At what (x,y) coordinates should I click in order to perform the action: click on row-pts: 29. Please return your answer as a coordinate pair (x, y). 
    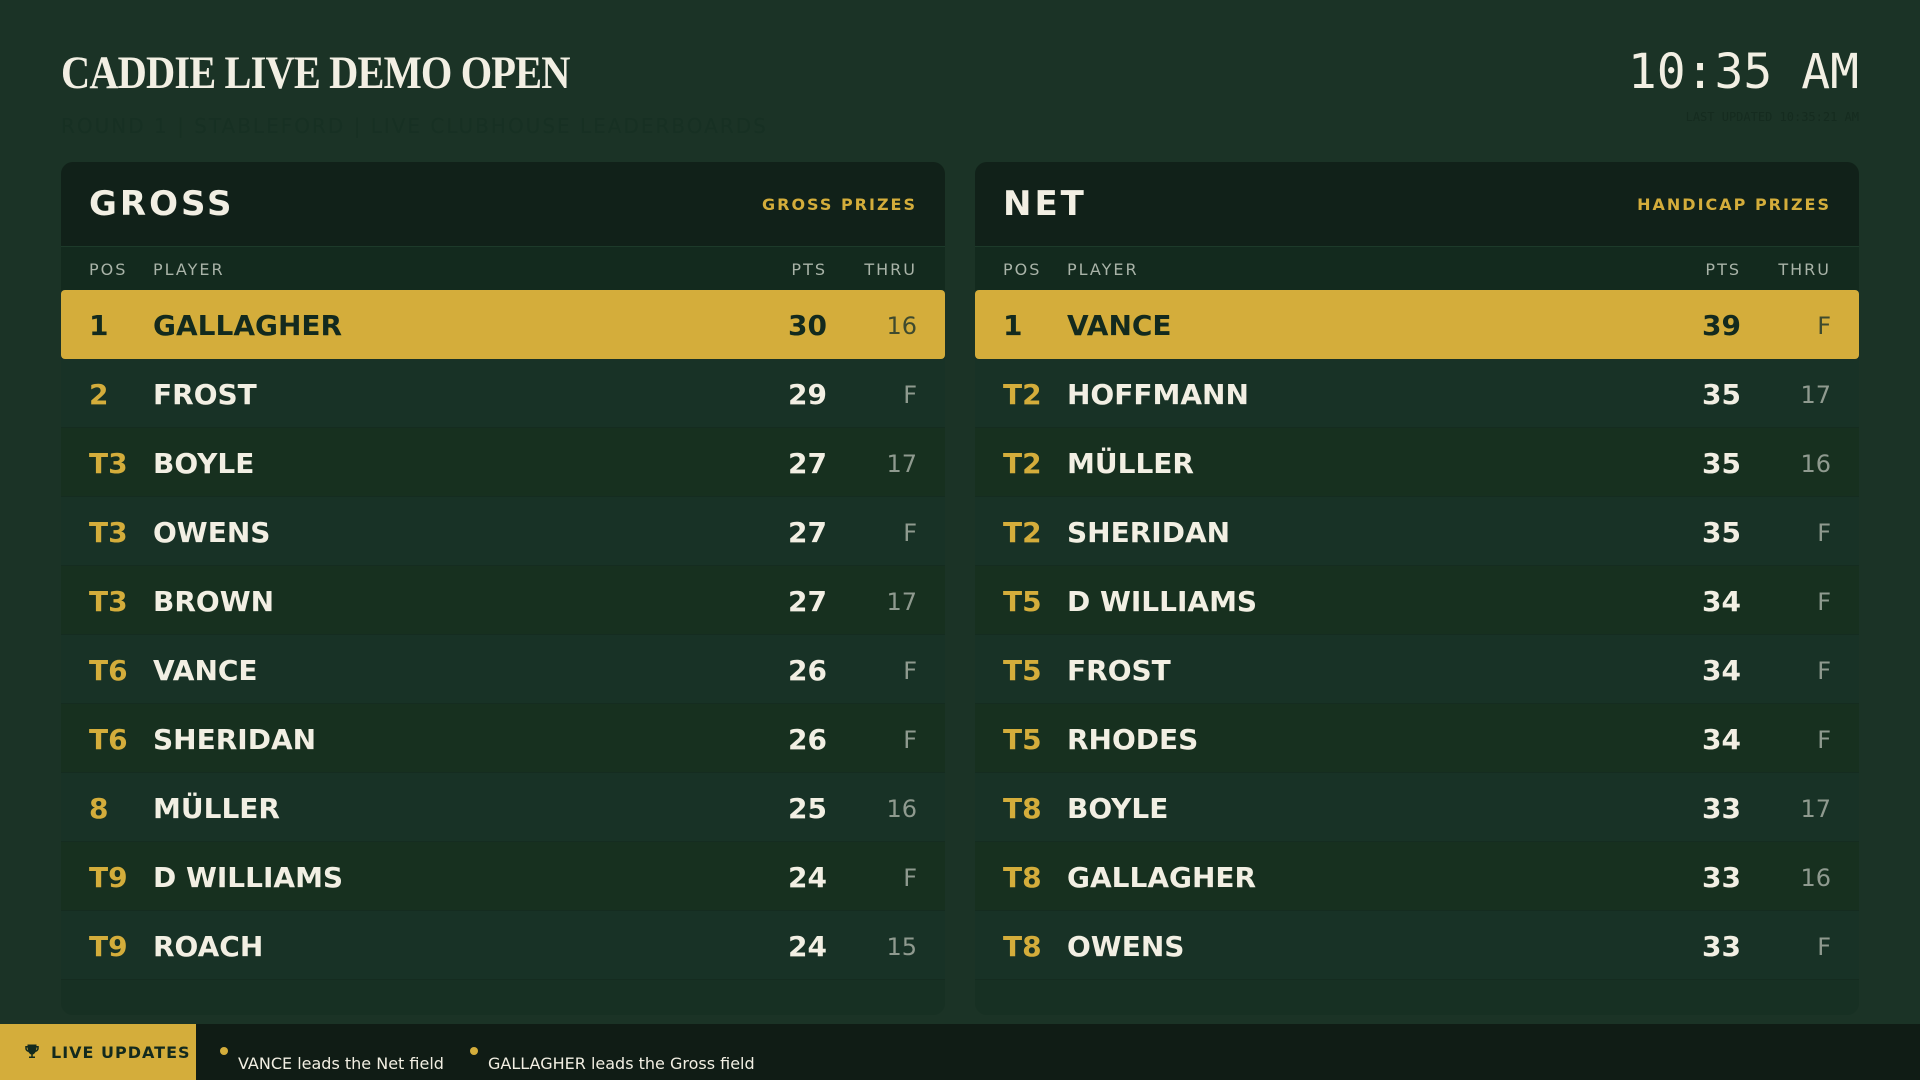
    Looking at the image, I should click on (807, 394).